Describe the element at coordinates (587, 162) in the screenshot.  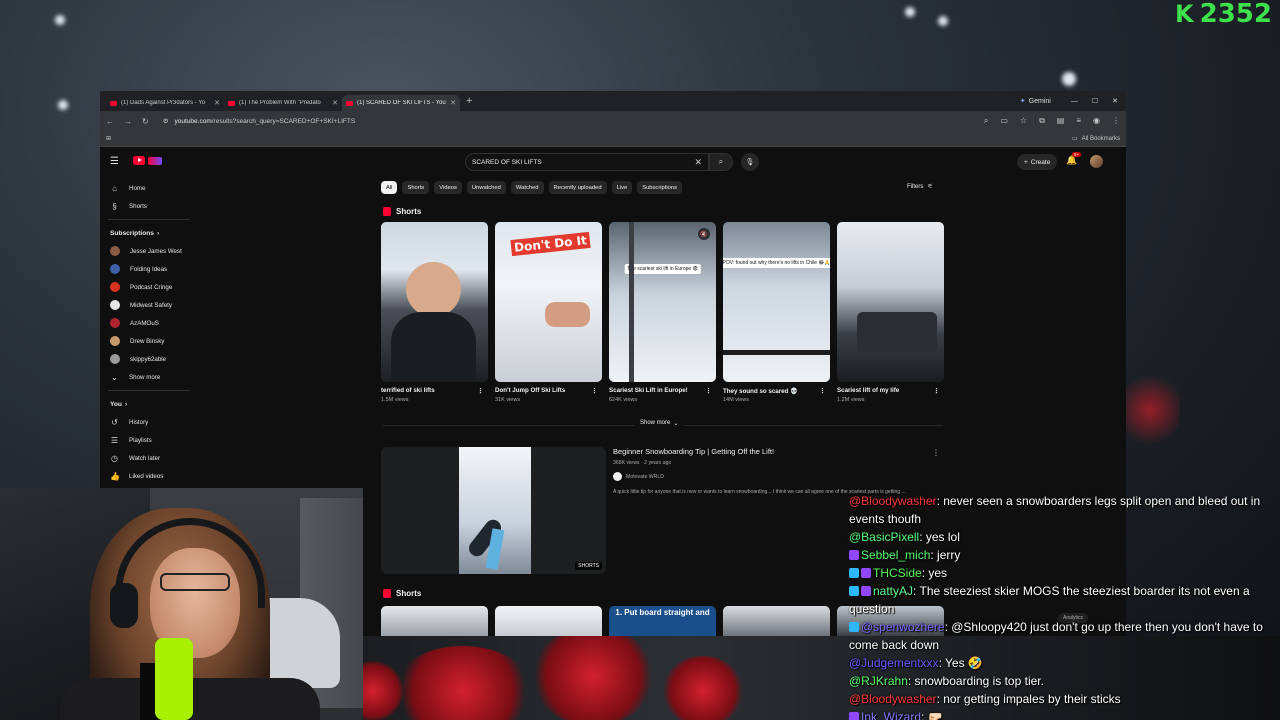
I see `search-input: SCARED OF SKI LIFTS ✕` at that location.